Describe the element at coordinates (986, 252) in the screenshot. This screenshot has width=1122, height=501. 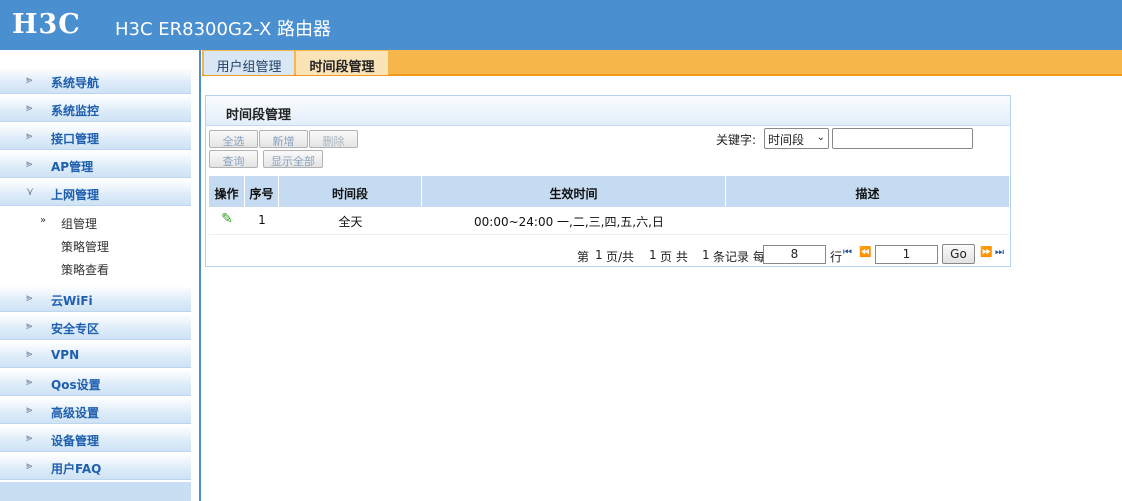
I see `next-page-icon: ⏩` at that location.